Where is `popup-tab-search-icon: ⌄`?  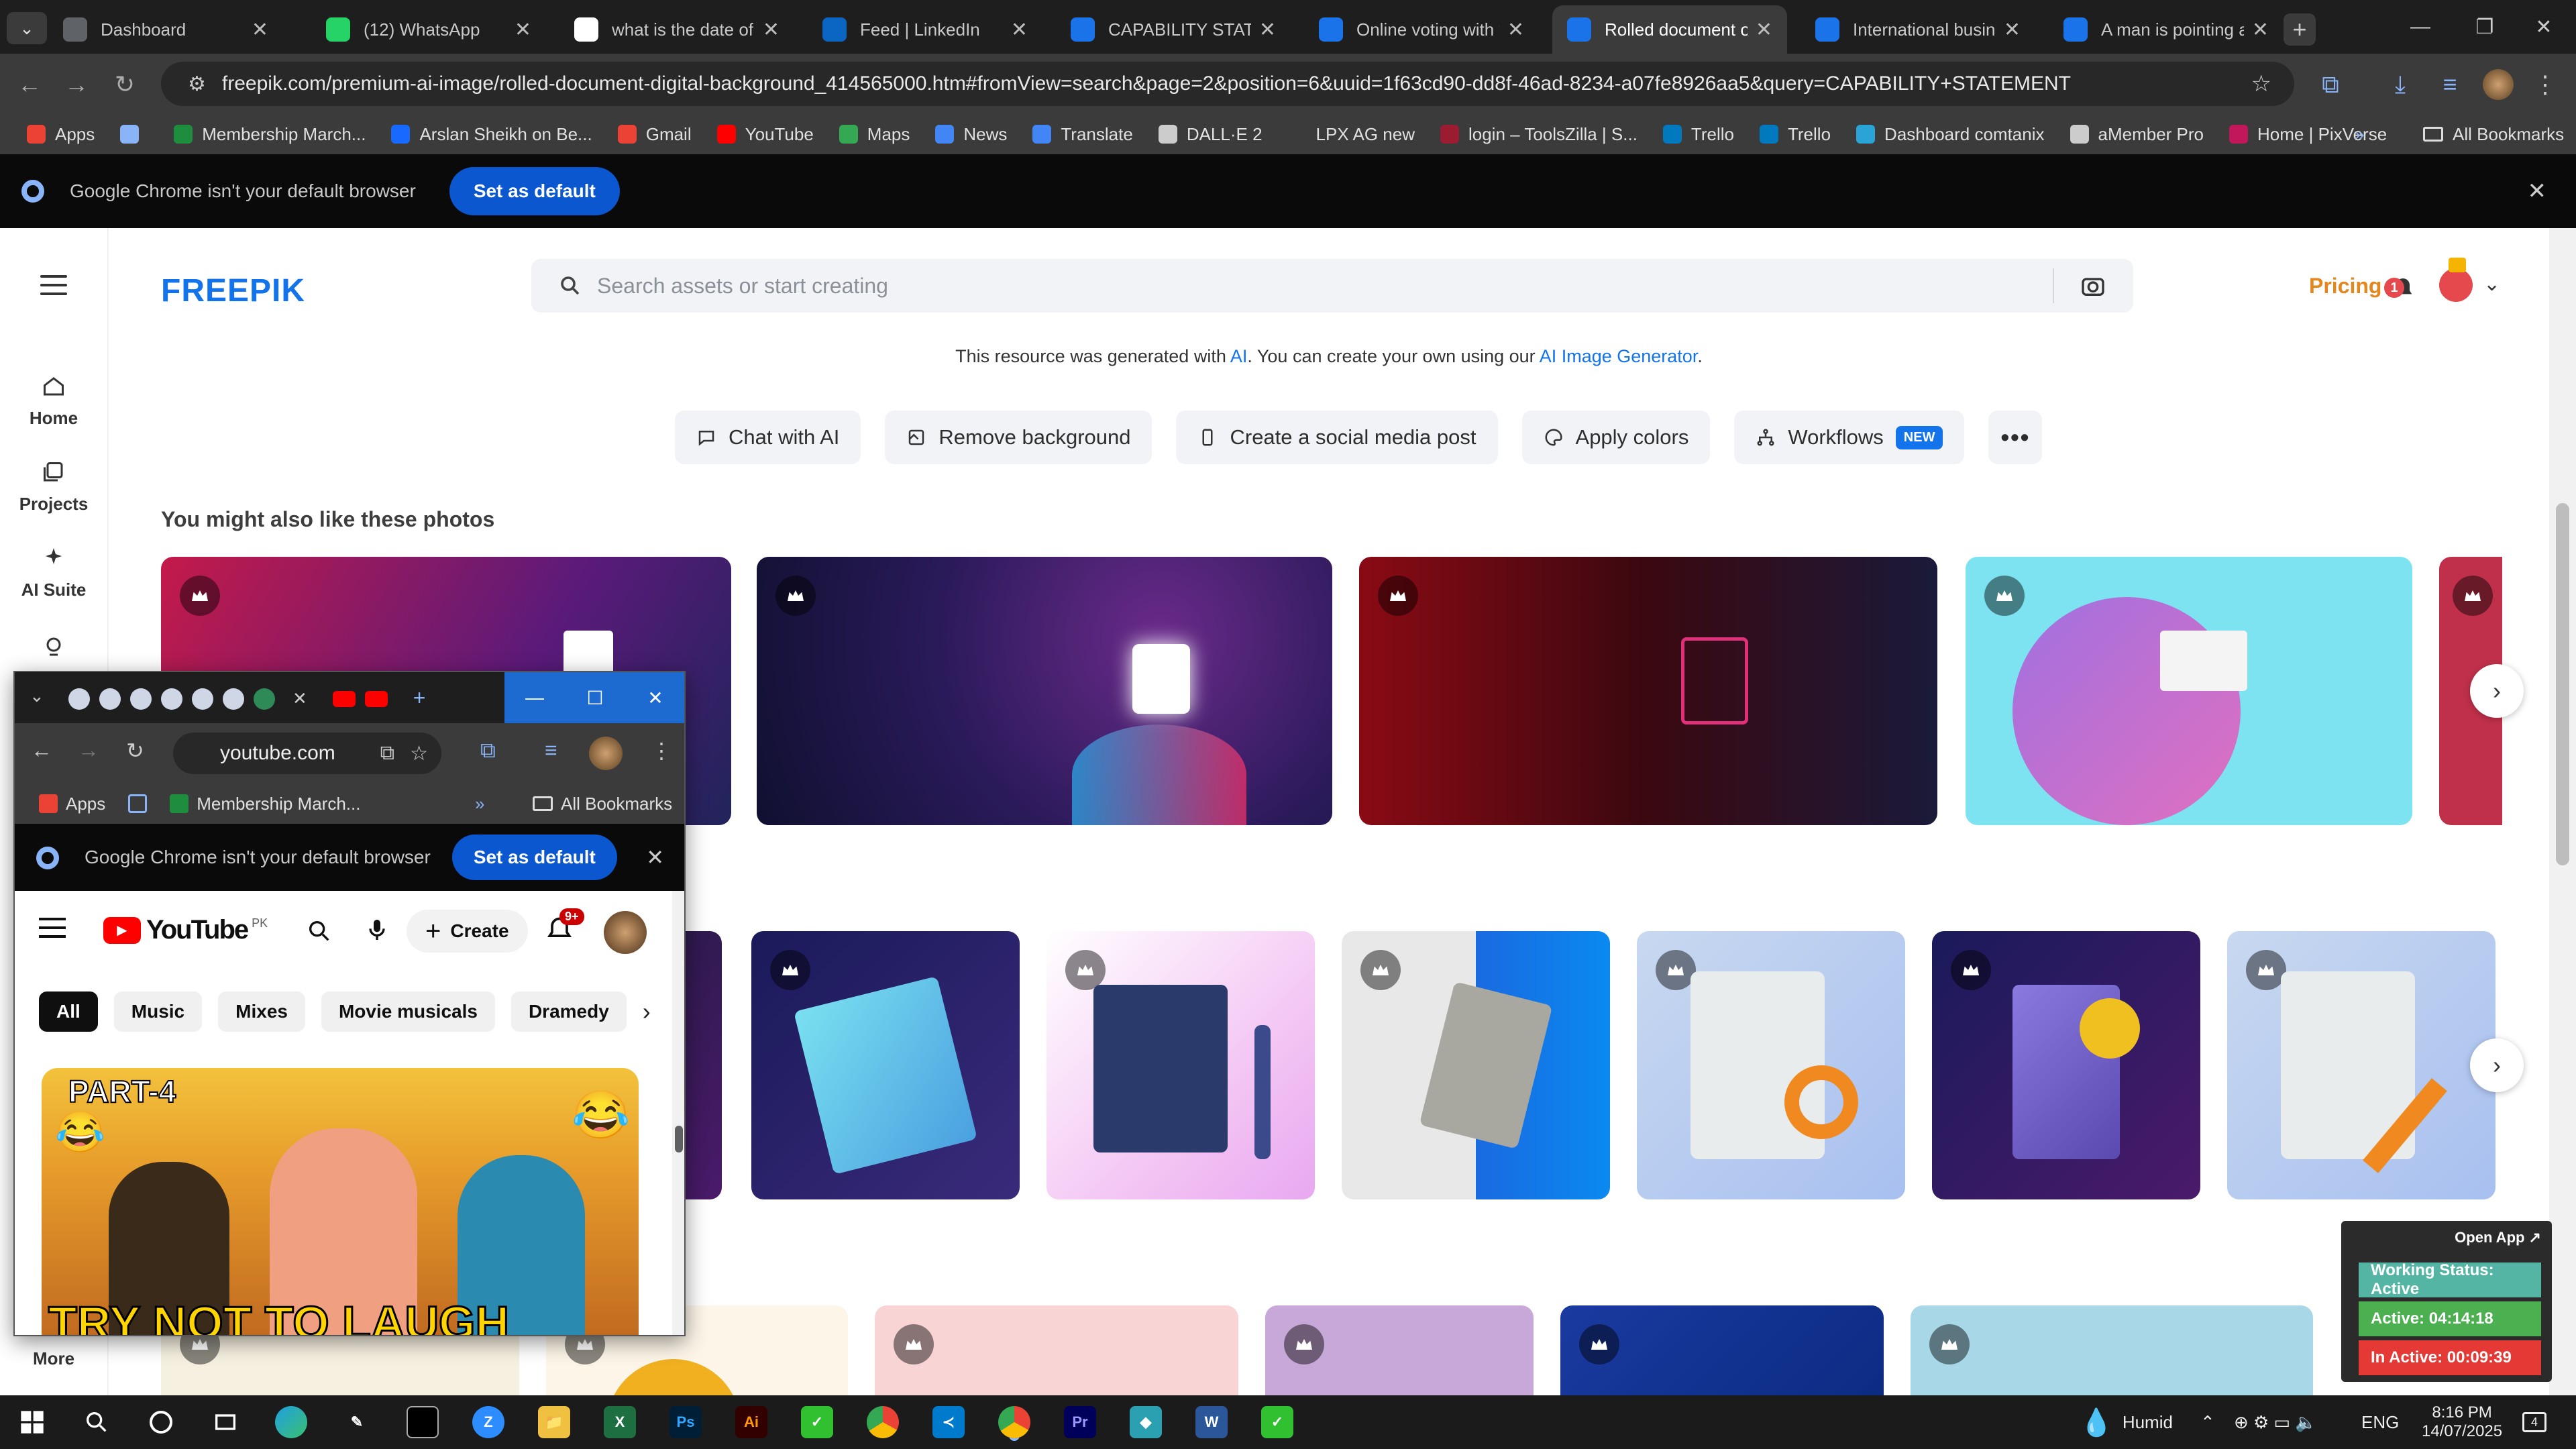 popup-tab-search-icon: ⌄ is located at coordinates (37, 696).